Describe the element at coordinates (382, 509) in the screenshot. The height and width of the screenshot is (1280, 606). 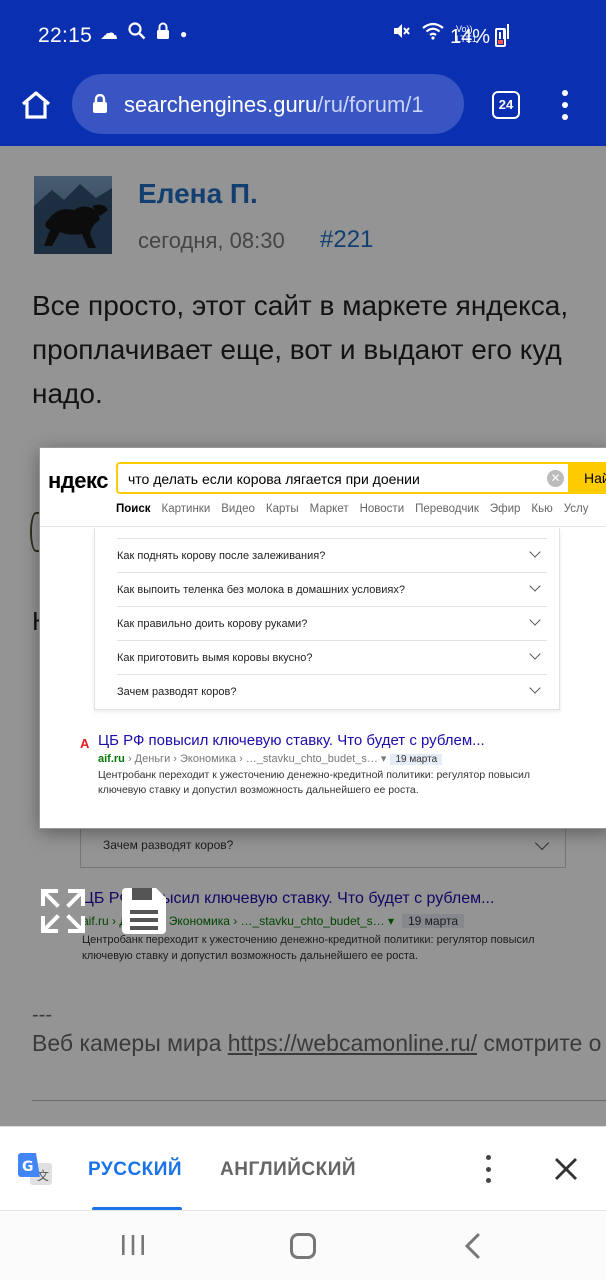
I see `yandex-tab: Новости` at that location.